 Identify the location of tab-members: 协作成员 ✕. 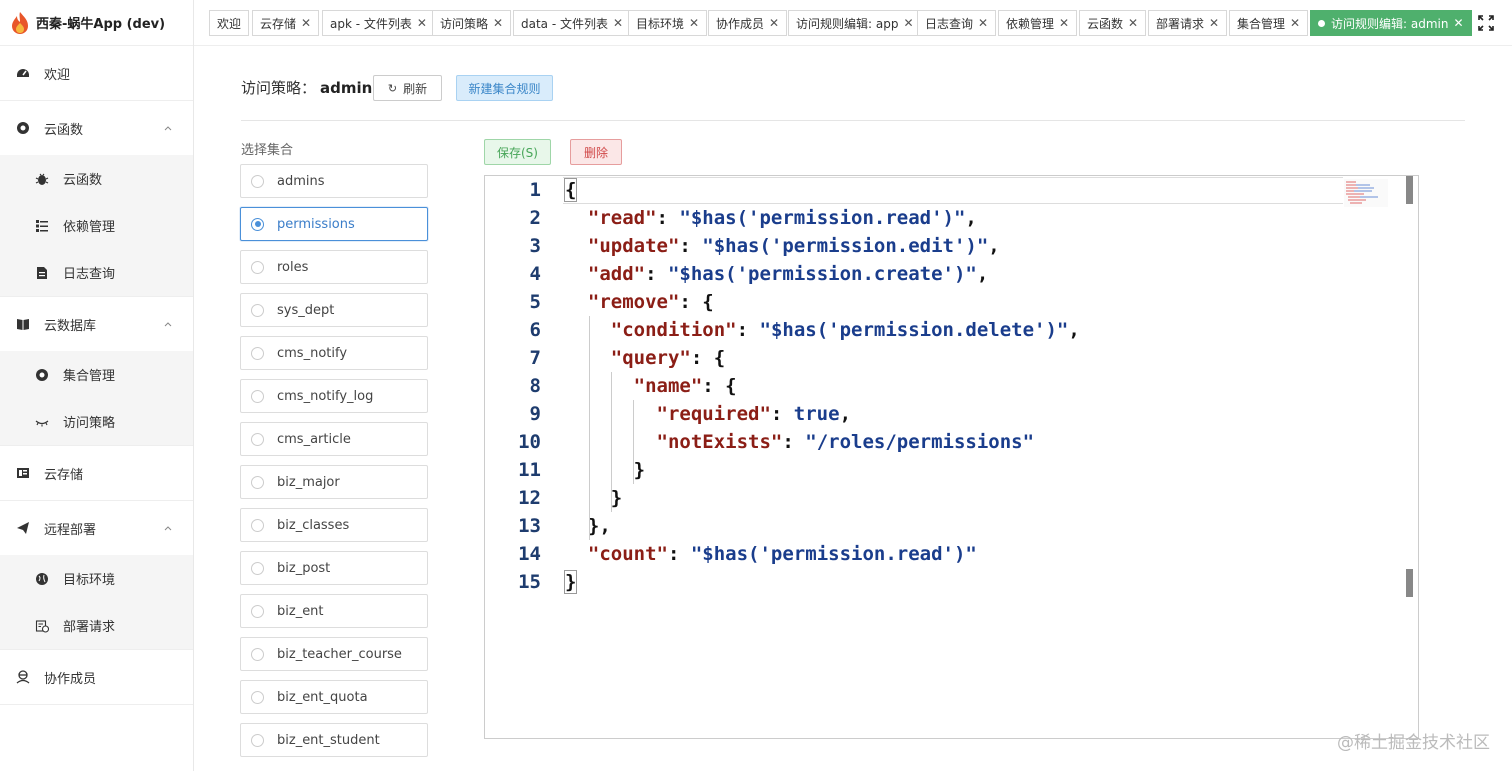
(748, 23).